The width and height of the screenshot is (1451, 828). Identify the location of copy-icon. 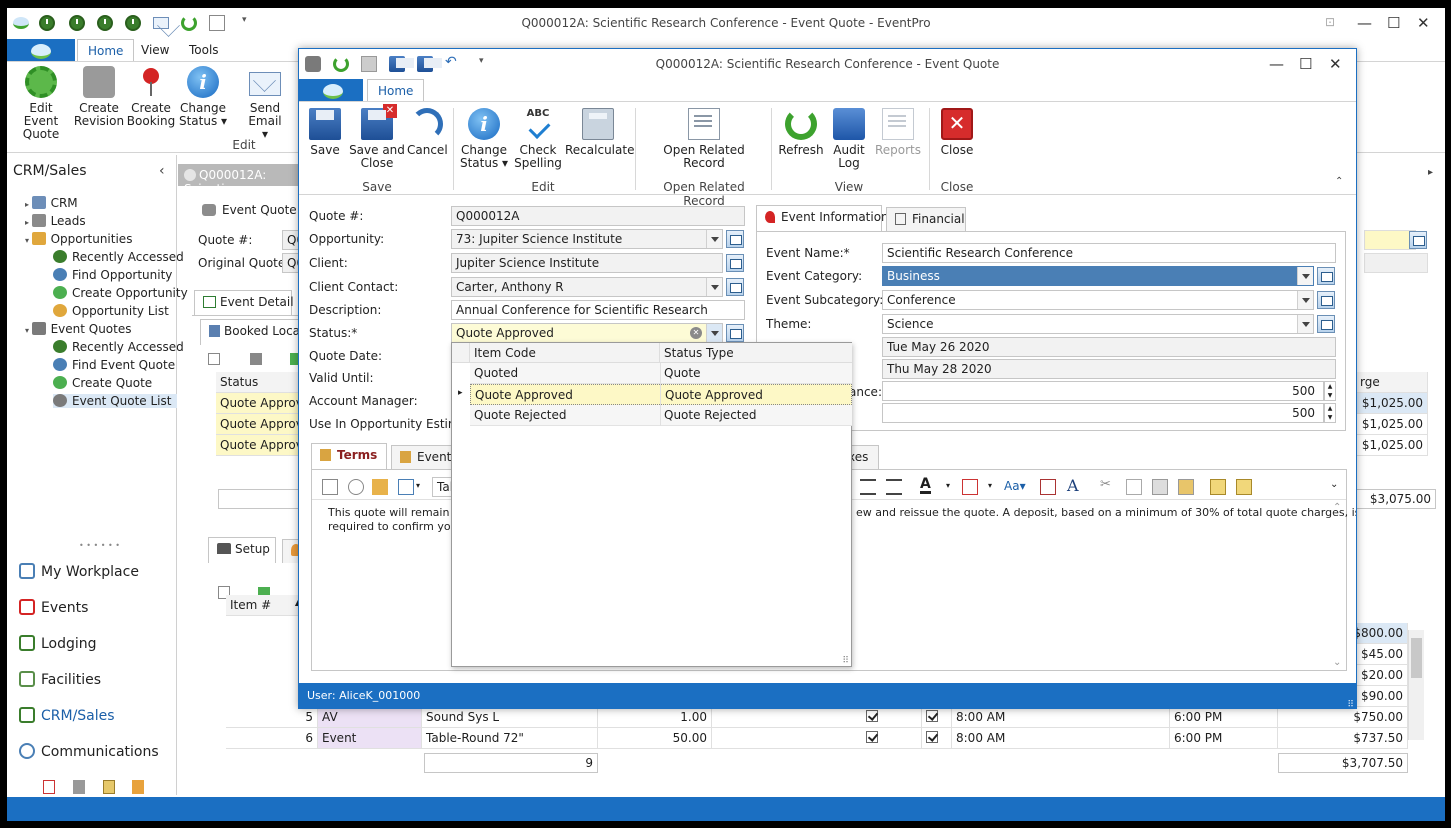
(1134, 487).